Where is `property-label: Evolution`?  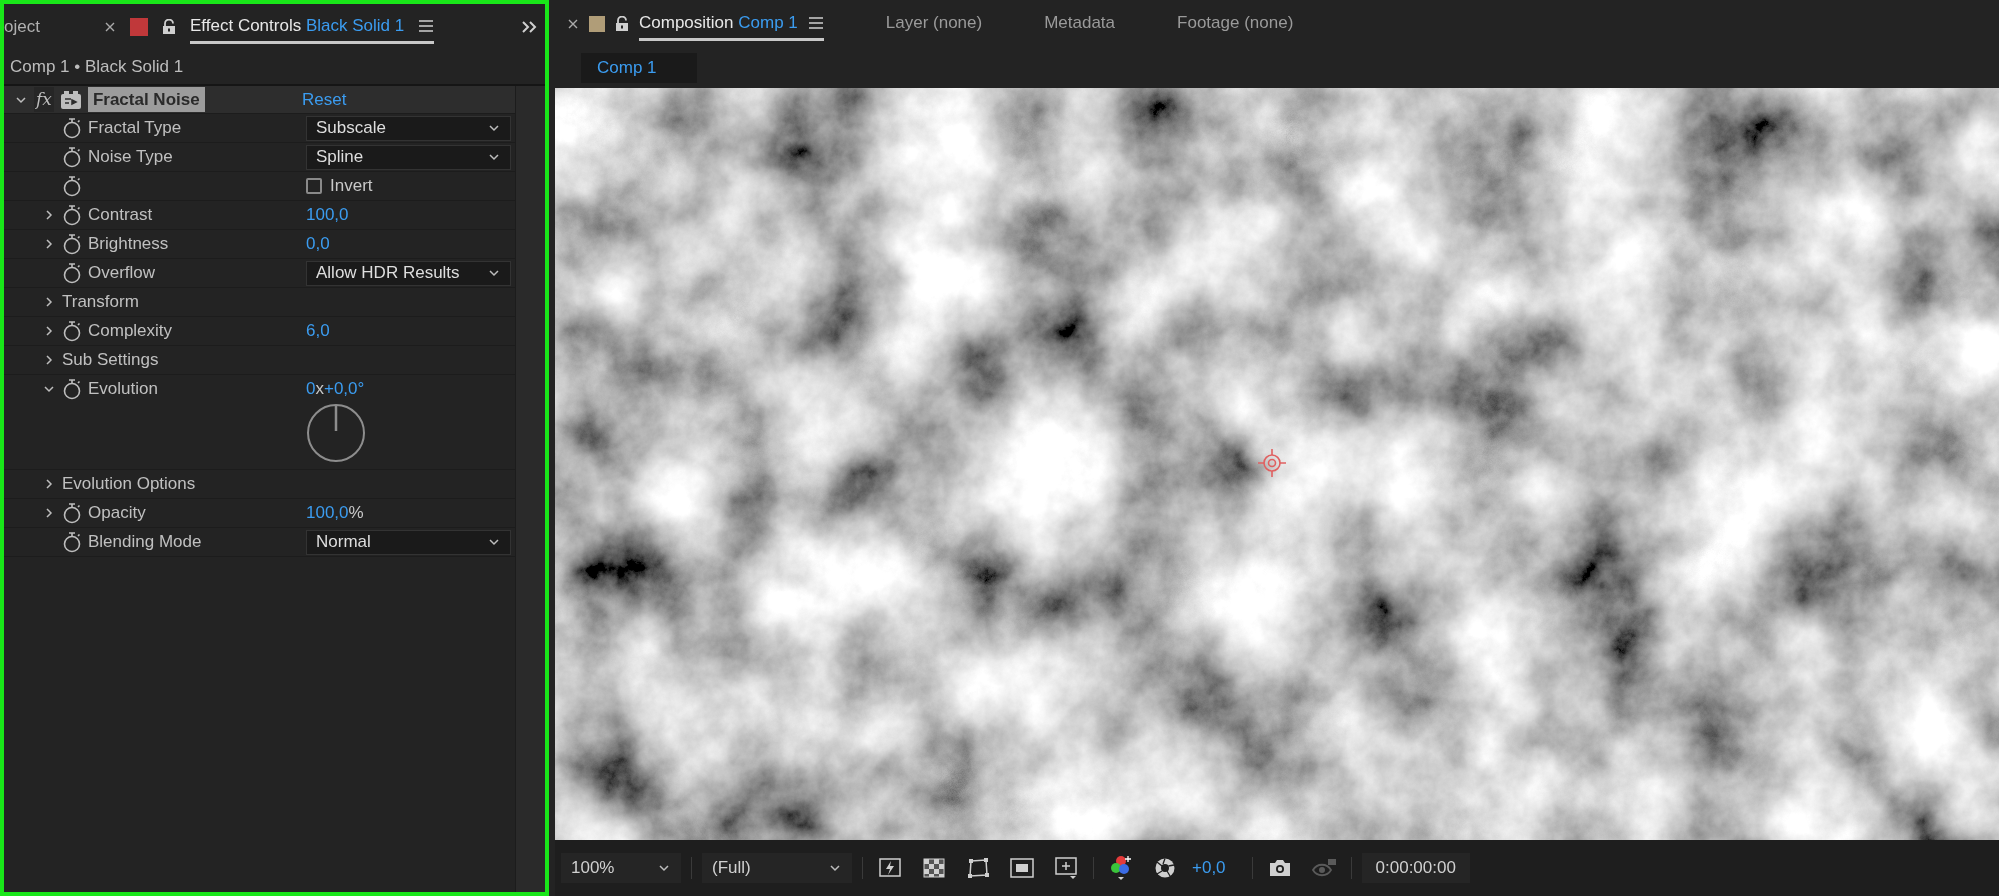
property-label: Evolution is located at coordinates (123, 389).